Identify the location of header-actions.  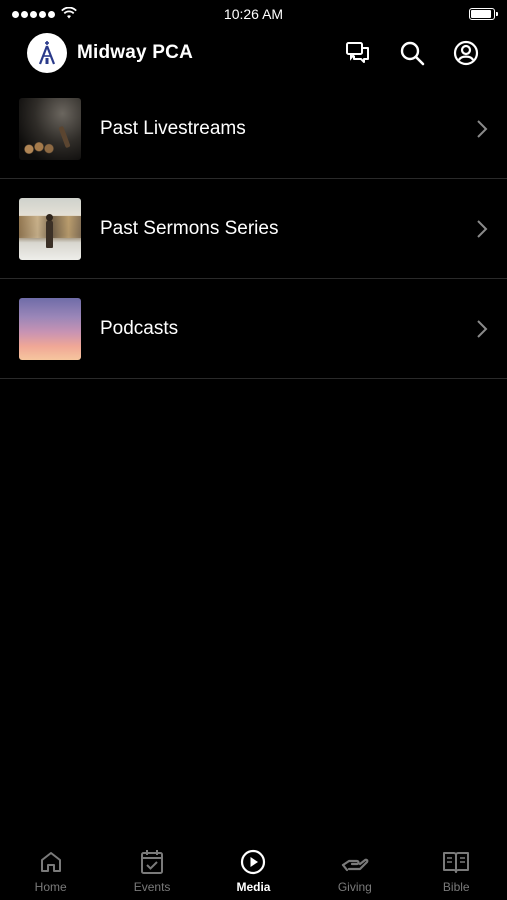
(412, 53).